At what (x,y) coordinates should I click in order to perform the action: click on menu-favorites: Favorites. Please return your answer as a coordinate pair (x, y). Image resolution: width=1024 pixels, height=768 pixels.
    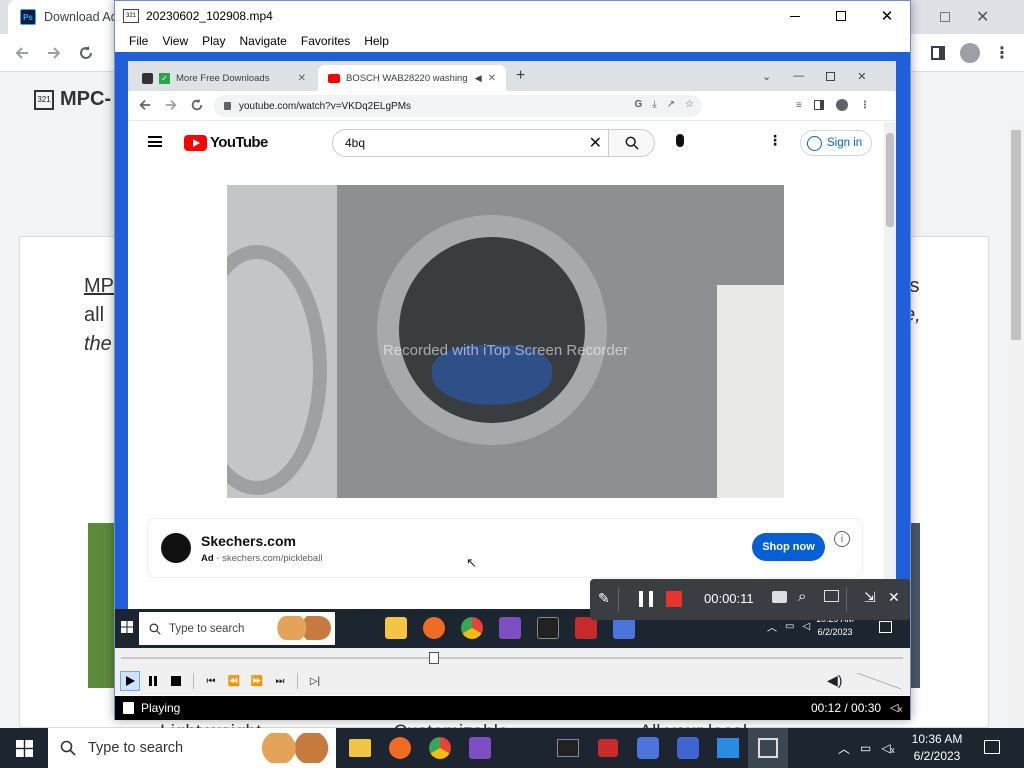
    Looking at the image, I should click on (325, 41).